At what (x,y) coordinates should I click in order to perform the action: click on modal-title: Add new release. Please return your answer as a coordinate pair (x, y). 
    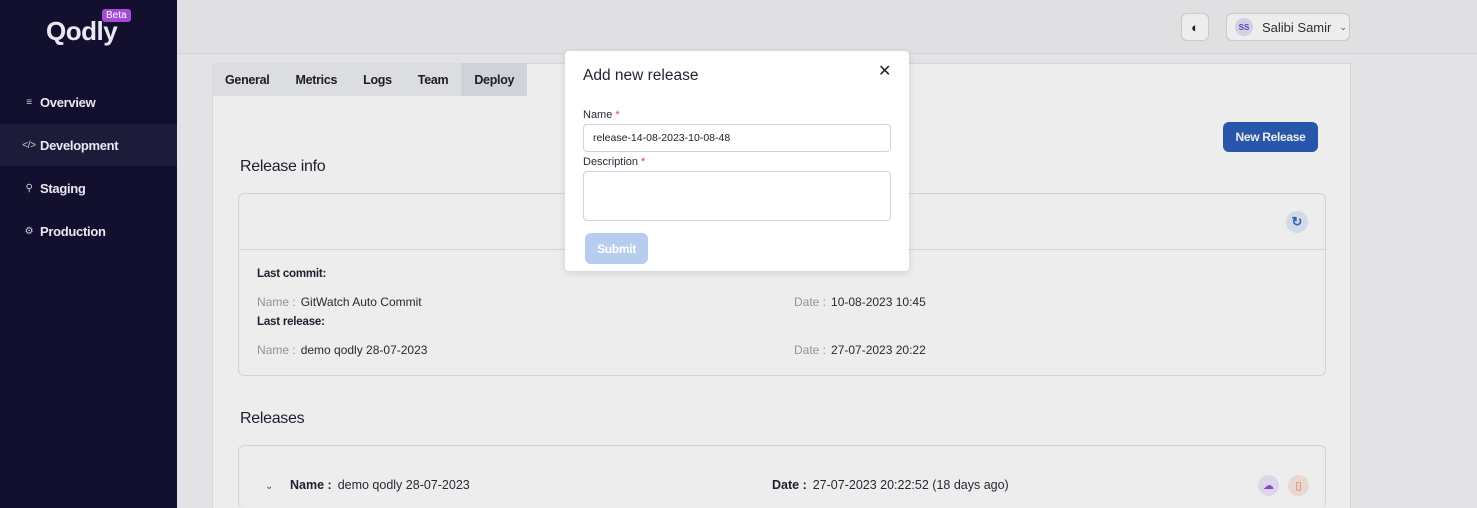
    Looking at the image, I should click on (641, 75).